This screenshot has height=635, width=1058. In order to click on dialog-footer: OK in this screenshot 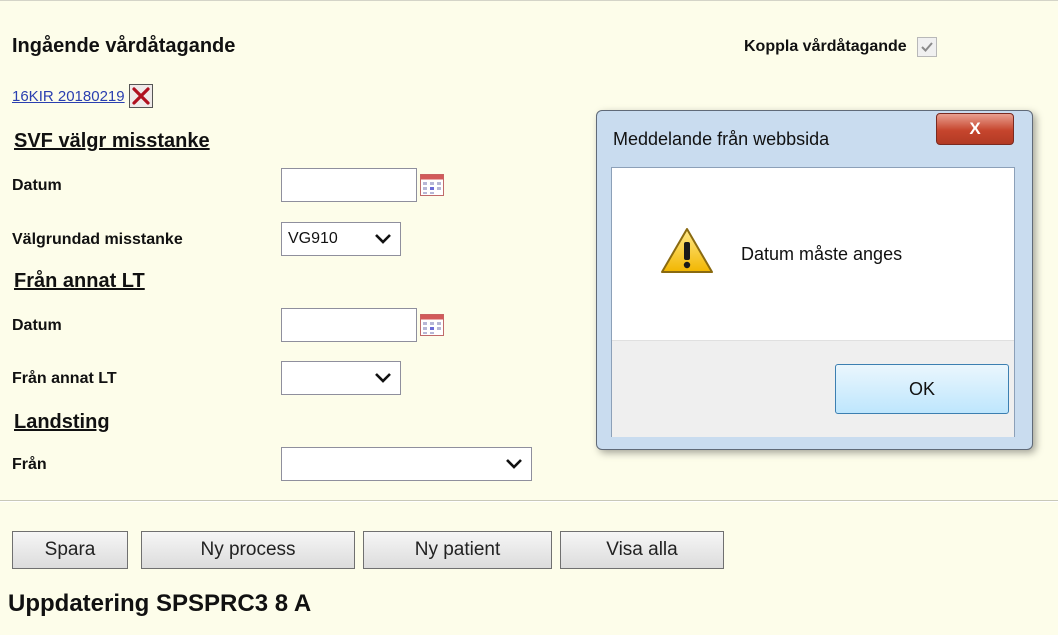, I will do `click(813, 388)`.